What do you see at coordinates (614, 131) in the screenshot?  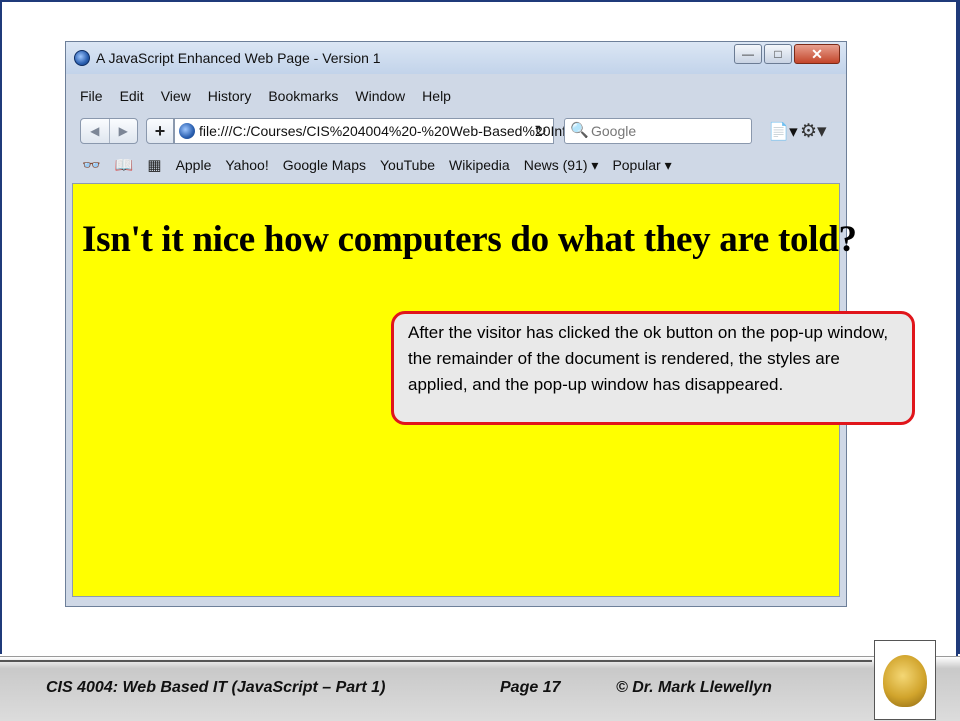 I see `search-placeholder: Google` at bounding box center [614, 131].